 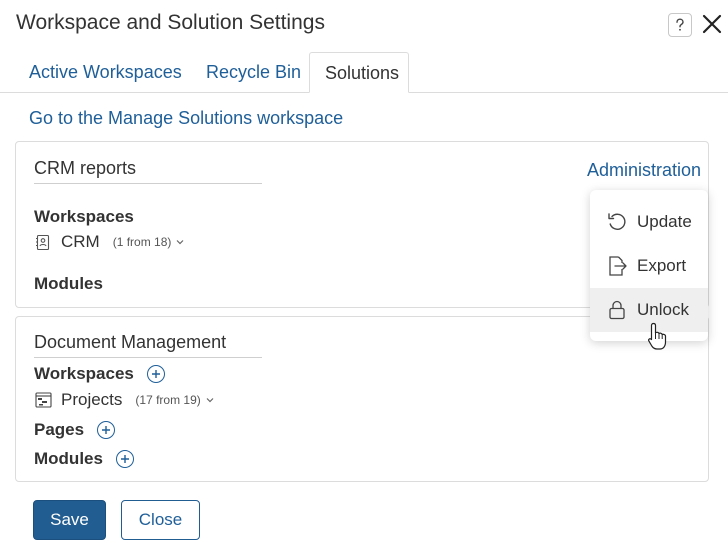 I want to click on manage-solutions-link: Go to the Manage Solutions workspace, so click(x=186, y=118).